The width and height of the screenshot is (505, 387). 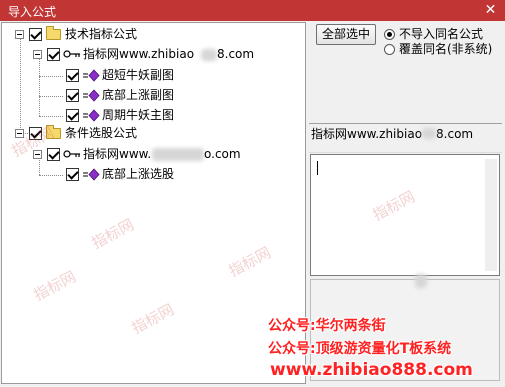 I want to click on tree-node-site-1: 指标网www.zhibiao 8.com, so click(x=132, y=54).